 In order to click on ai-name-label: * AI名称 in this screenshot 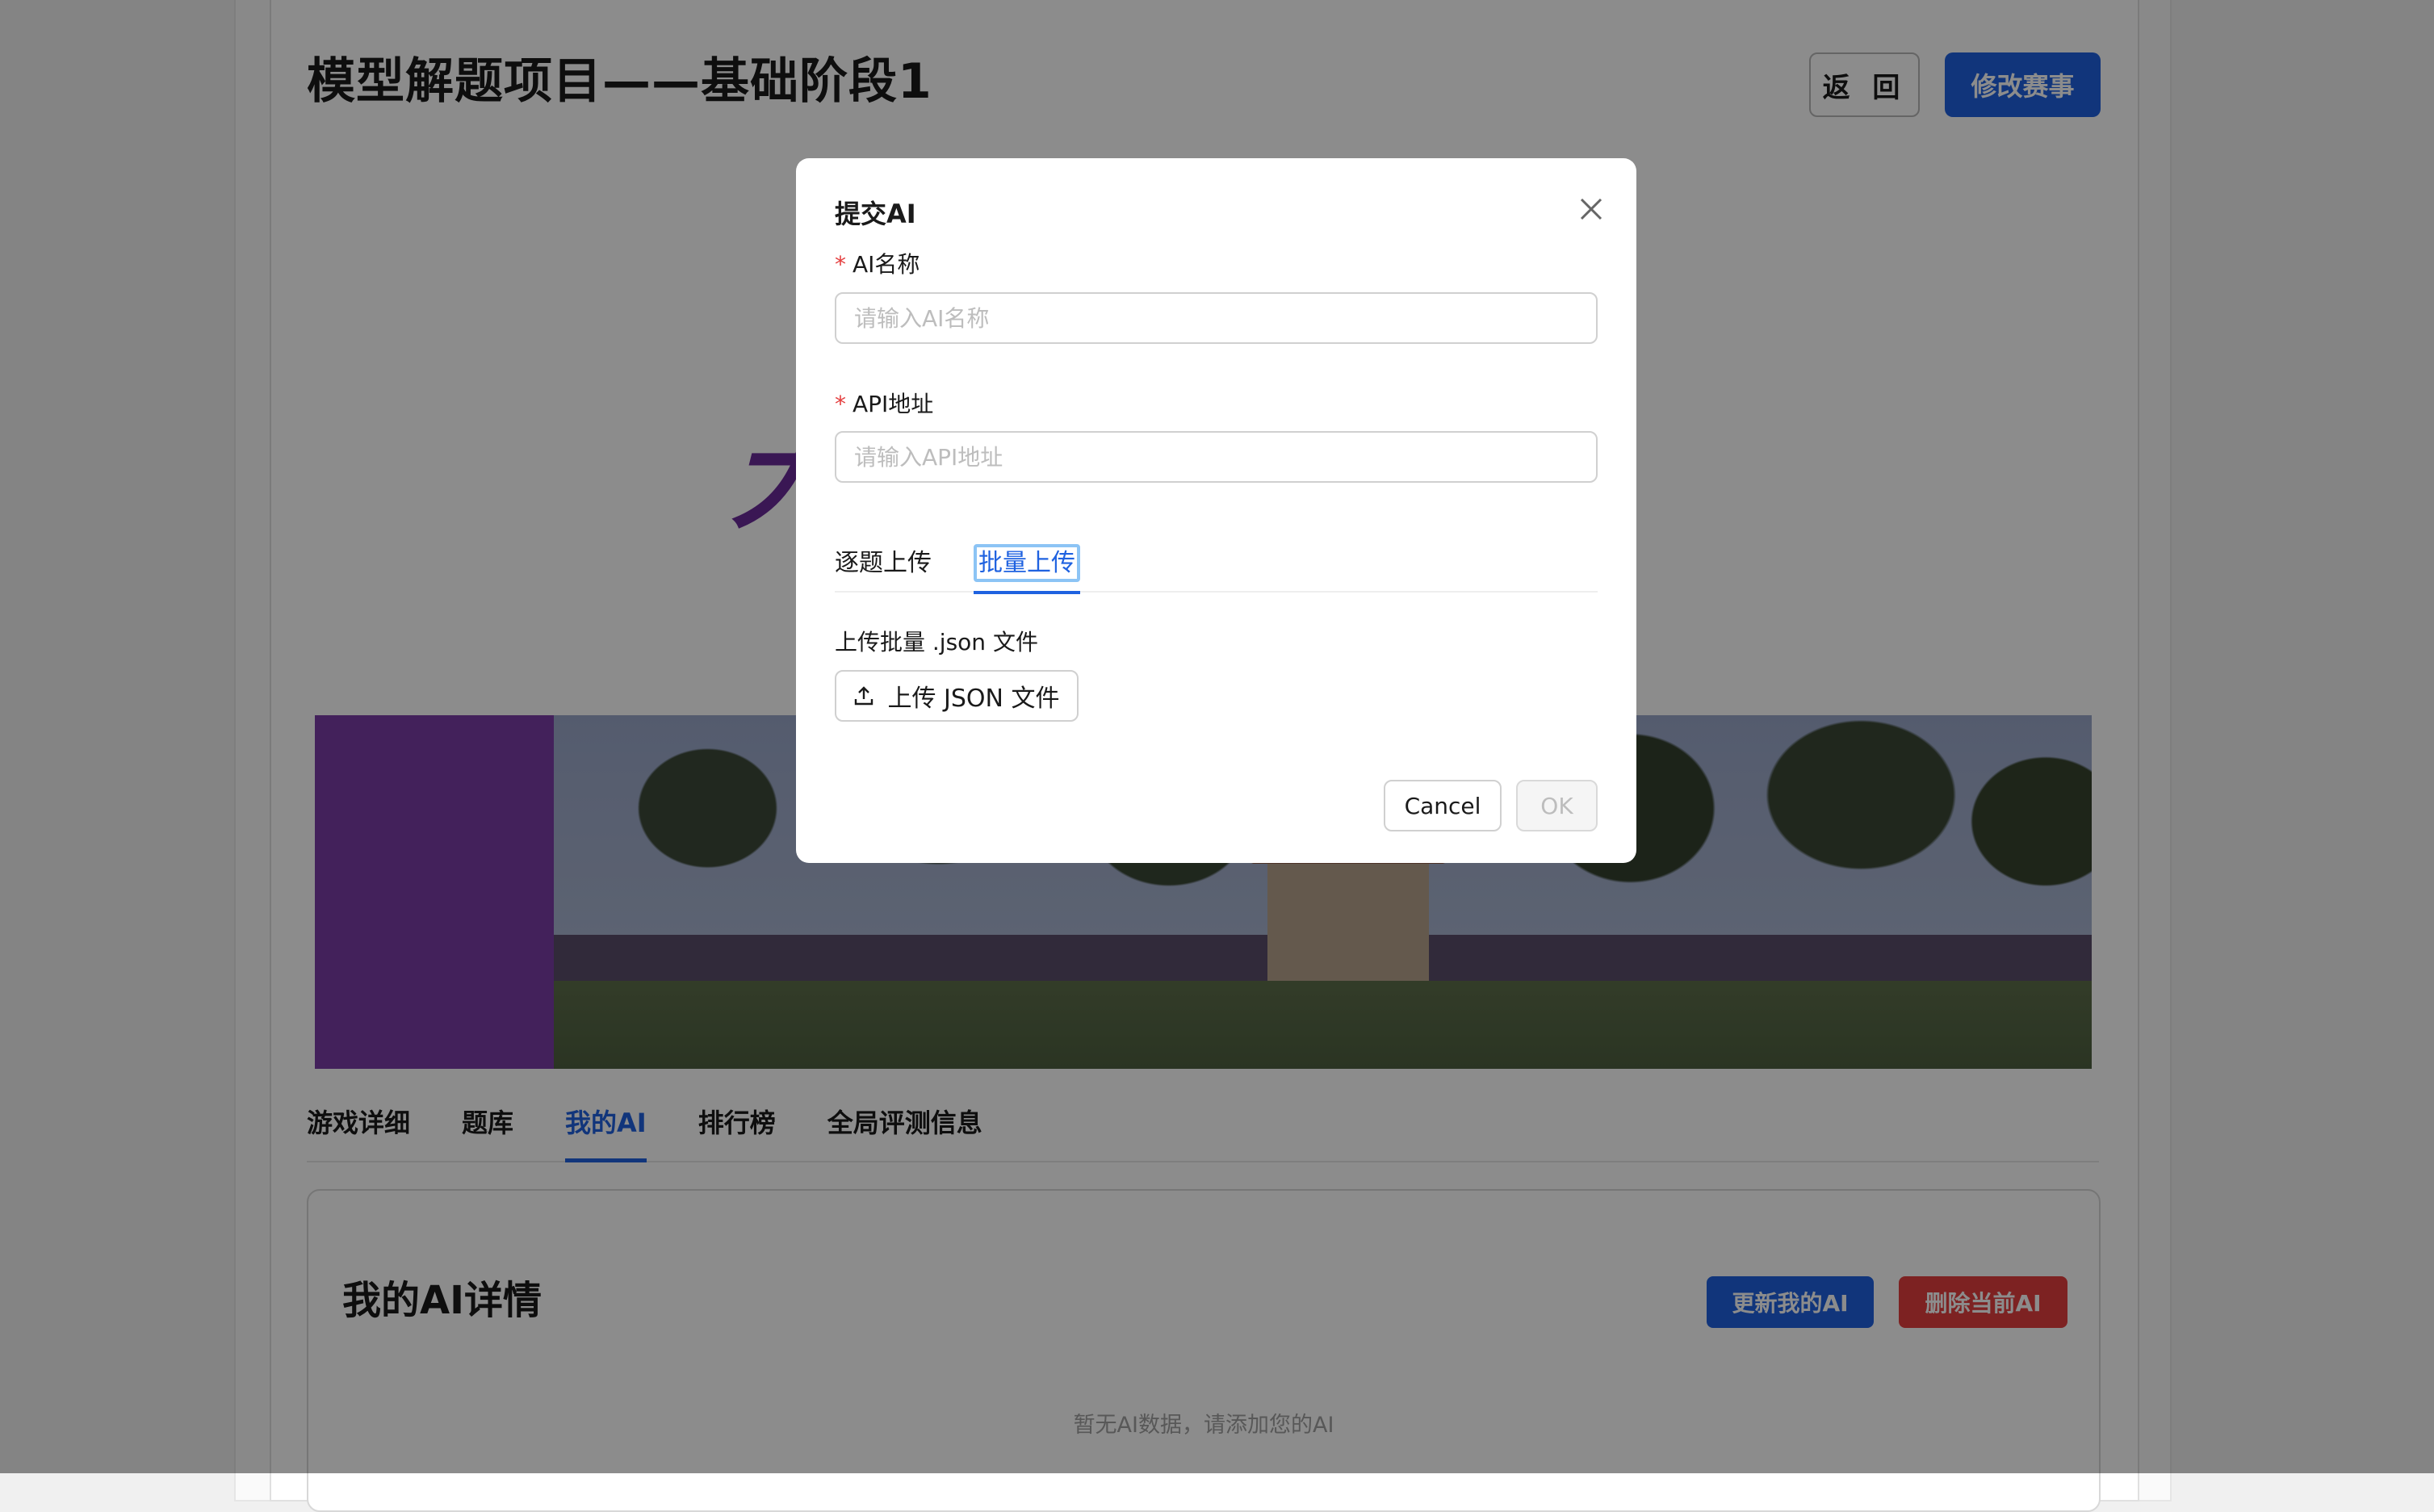, I will do `click(877, 263)`.